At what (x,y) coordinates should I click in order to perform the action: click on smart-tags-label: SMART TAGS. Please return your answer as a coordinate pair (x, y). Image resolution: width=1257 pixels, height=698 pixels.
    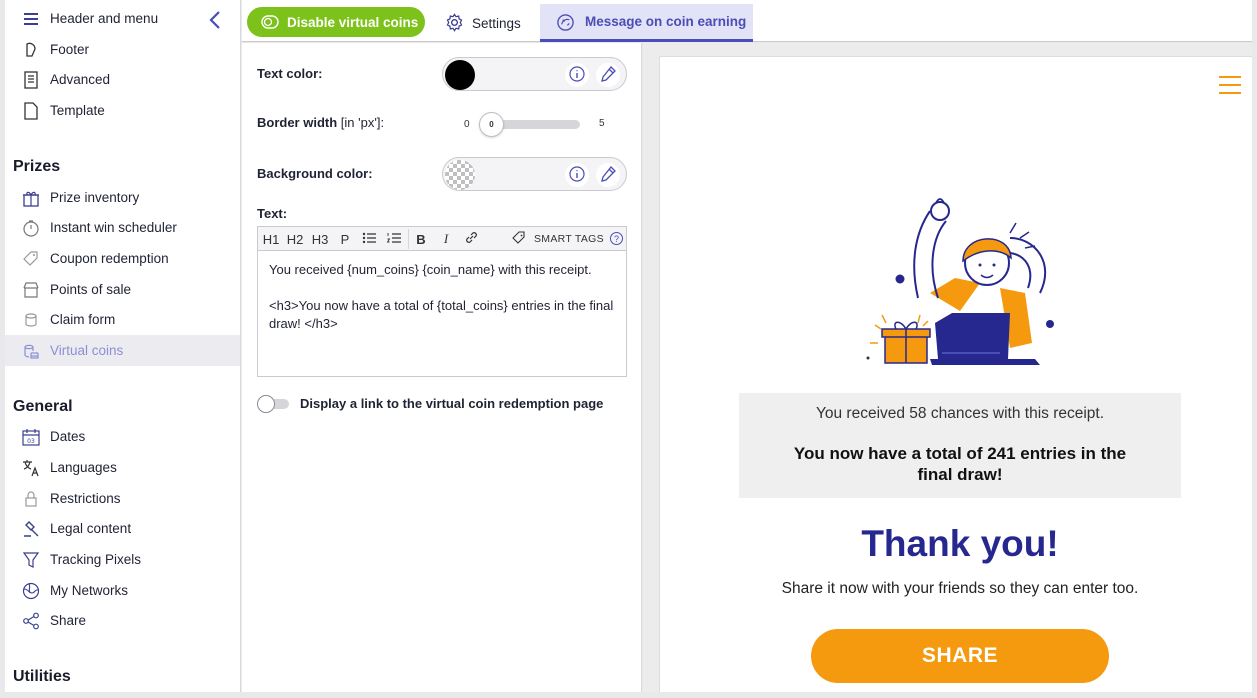
    Looking at the image, I should click on (569, 239).